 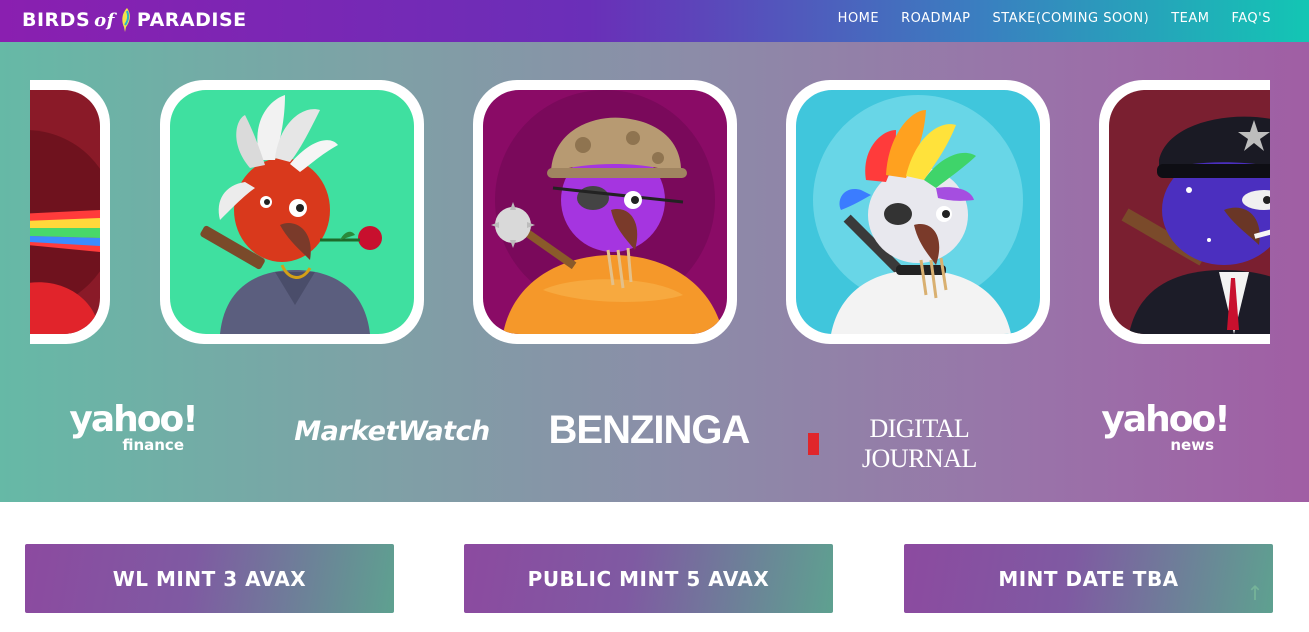 I want to click on digital-journal-text: DIGITAL JOURNAL, so click(x=919, y=443).